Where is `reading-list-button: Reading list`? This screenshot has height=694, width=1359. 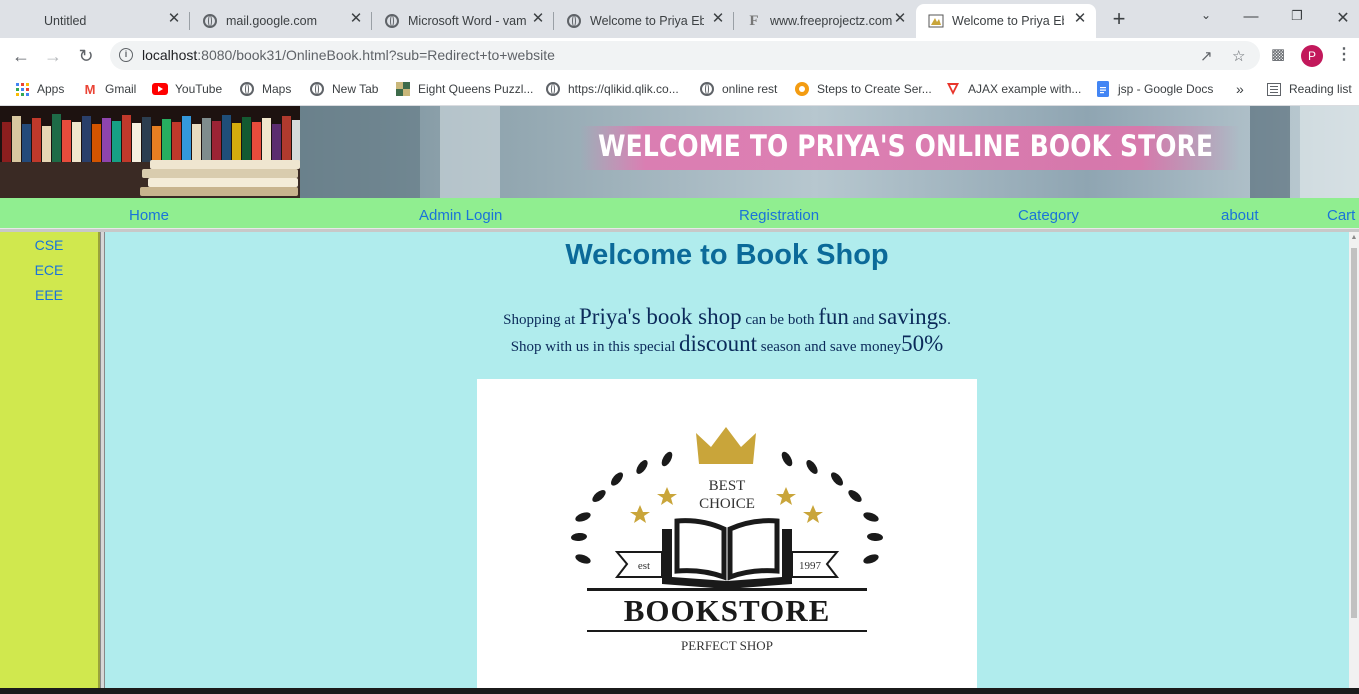 reading-list-button: Reading list is located at coordinates (1309, 89).